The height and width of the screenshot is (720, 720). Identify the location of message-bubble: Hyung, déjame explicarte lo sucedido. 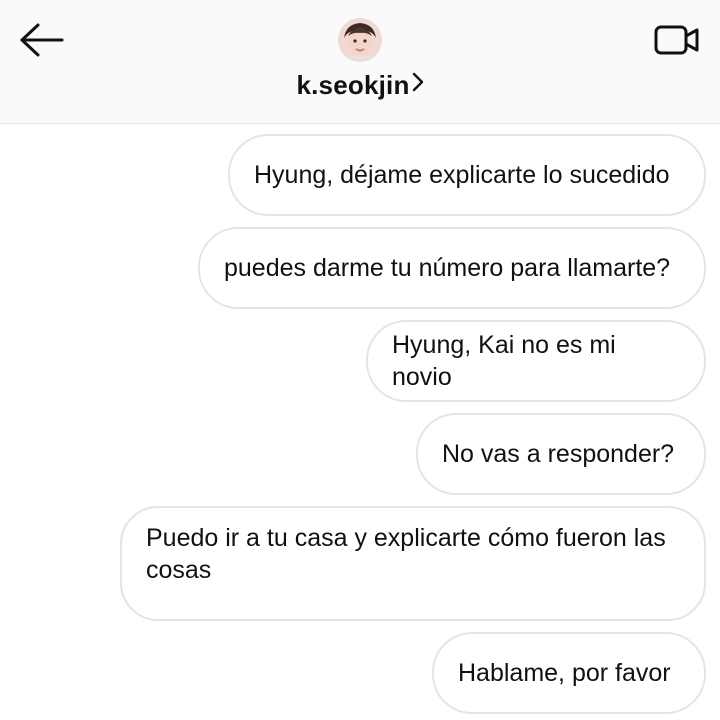
(467, 175).